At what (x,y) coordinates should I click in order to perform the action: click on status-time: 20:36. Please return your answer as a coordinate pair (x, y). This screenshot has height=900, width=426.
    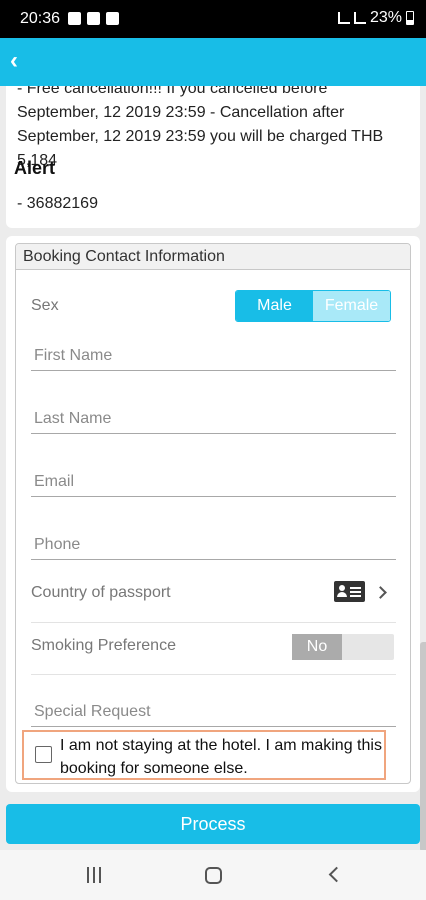
    Looking at the image, I should click on (40, 18).